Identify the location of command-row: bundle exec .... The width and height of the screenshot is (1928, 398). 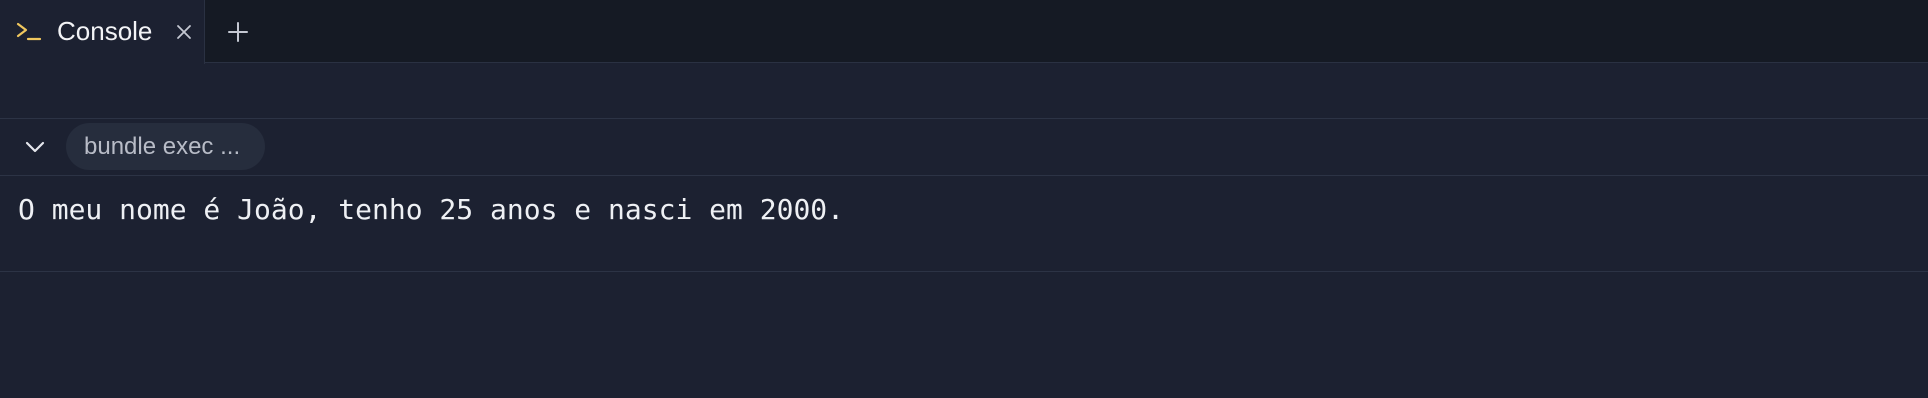
(964, 147).